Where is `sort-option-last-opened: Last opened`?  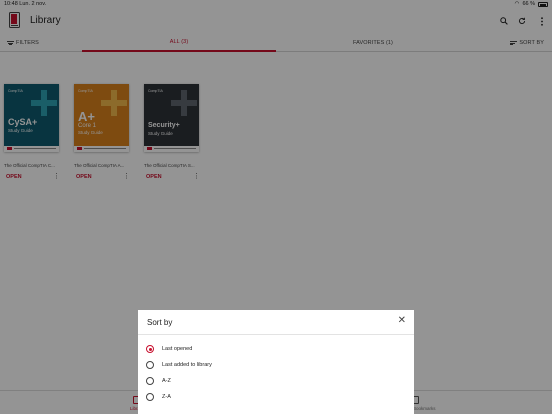 sort-option-last-opened: Last opened is located at coordinates (169, 349).